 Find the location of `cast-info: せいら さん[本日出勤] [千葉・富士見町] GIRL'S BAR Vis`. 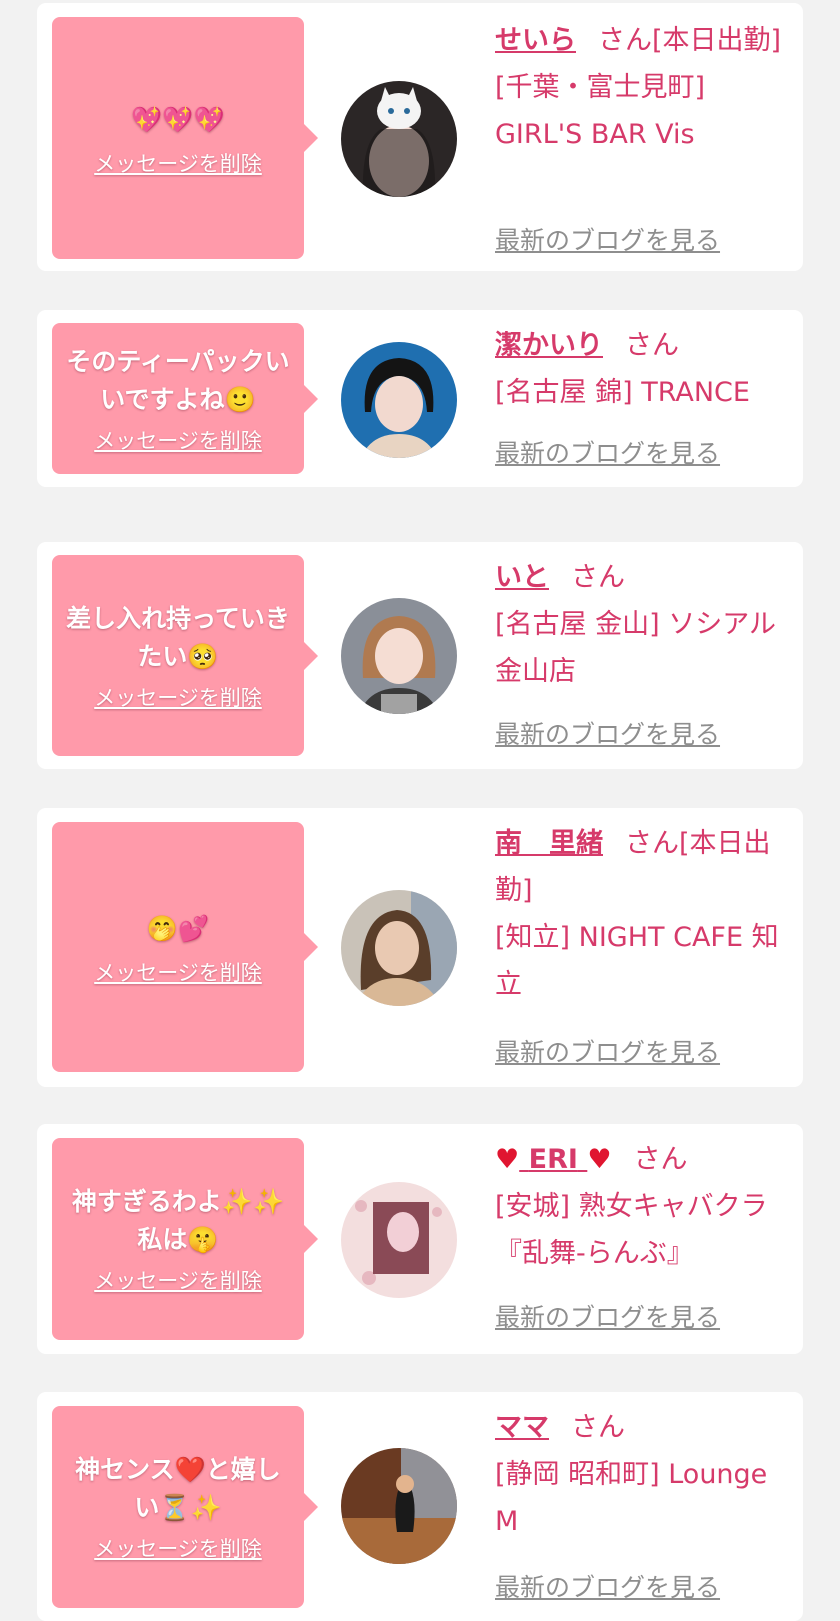

cast-info: せいら さん[本日出勤] [千葉・富士見町] GIRL'S BAR Vis is located at coordinates (645, 87).